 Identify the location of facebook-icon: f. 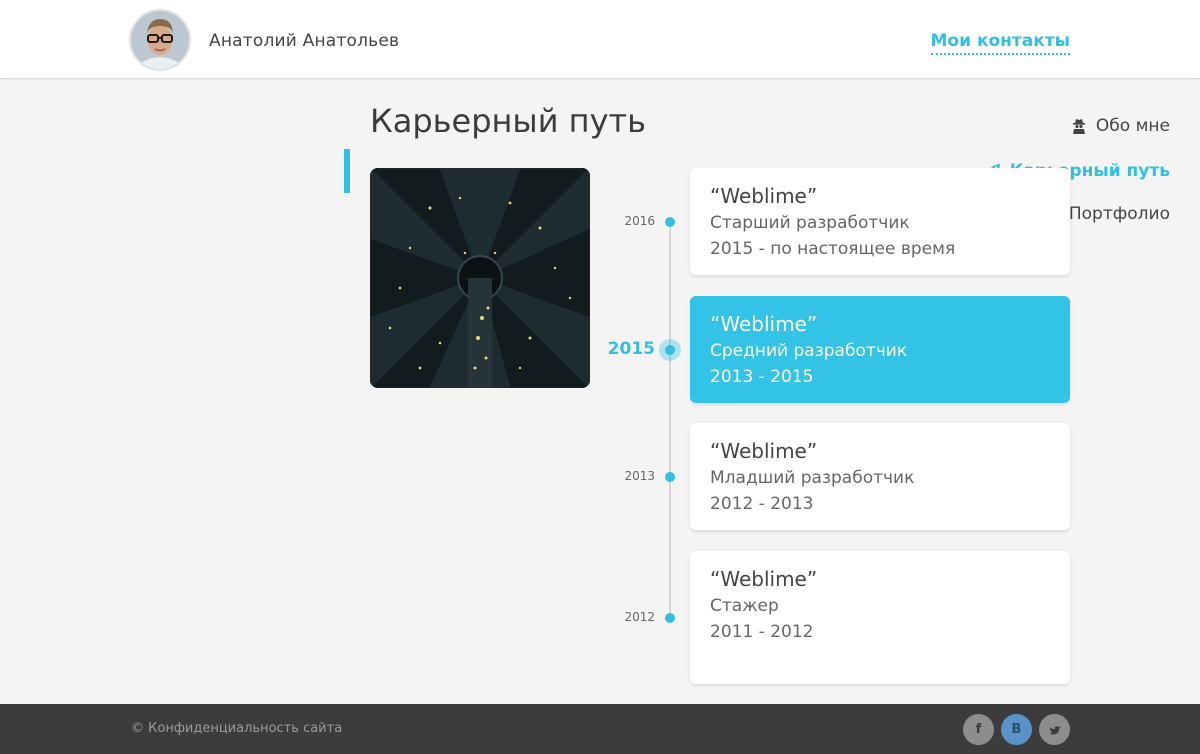
(978, 729).